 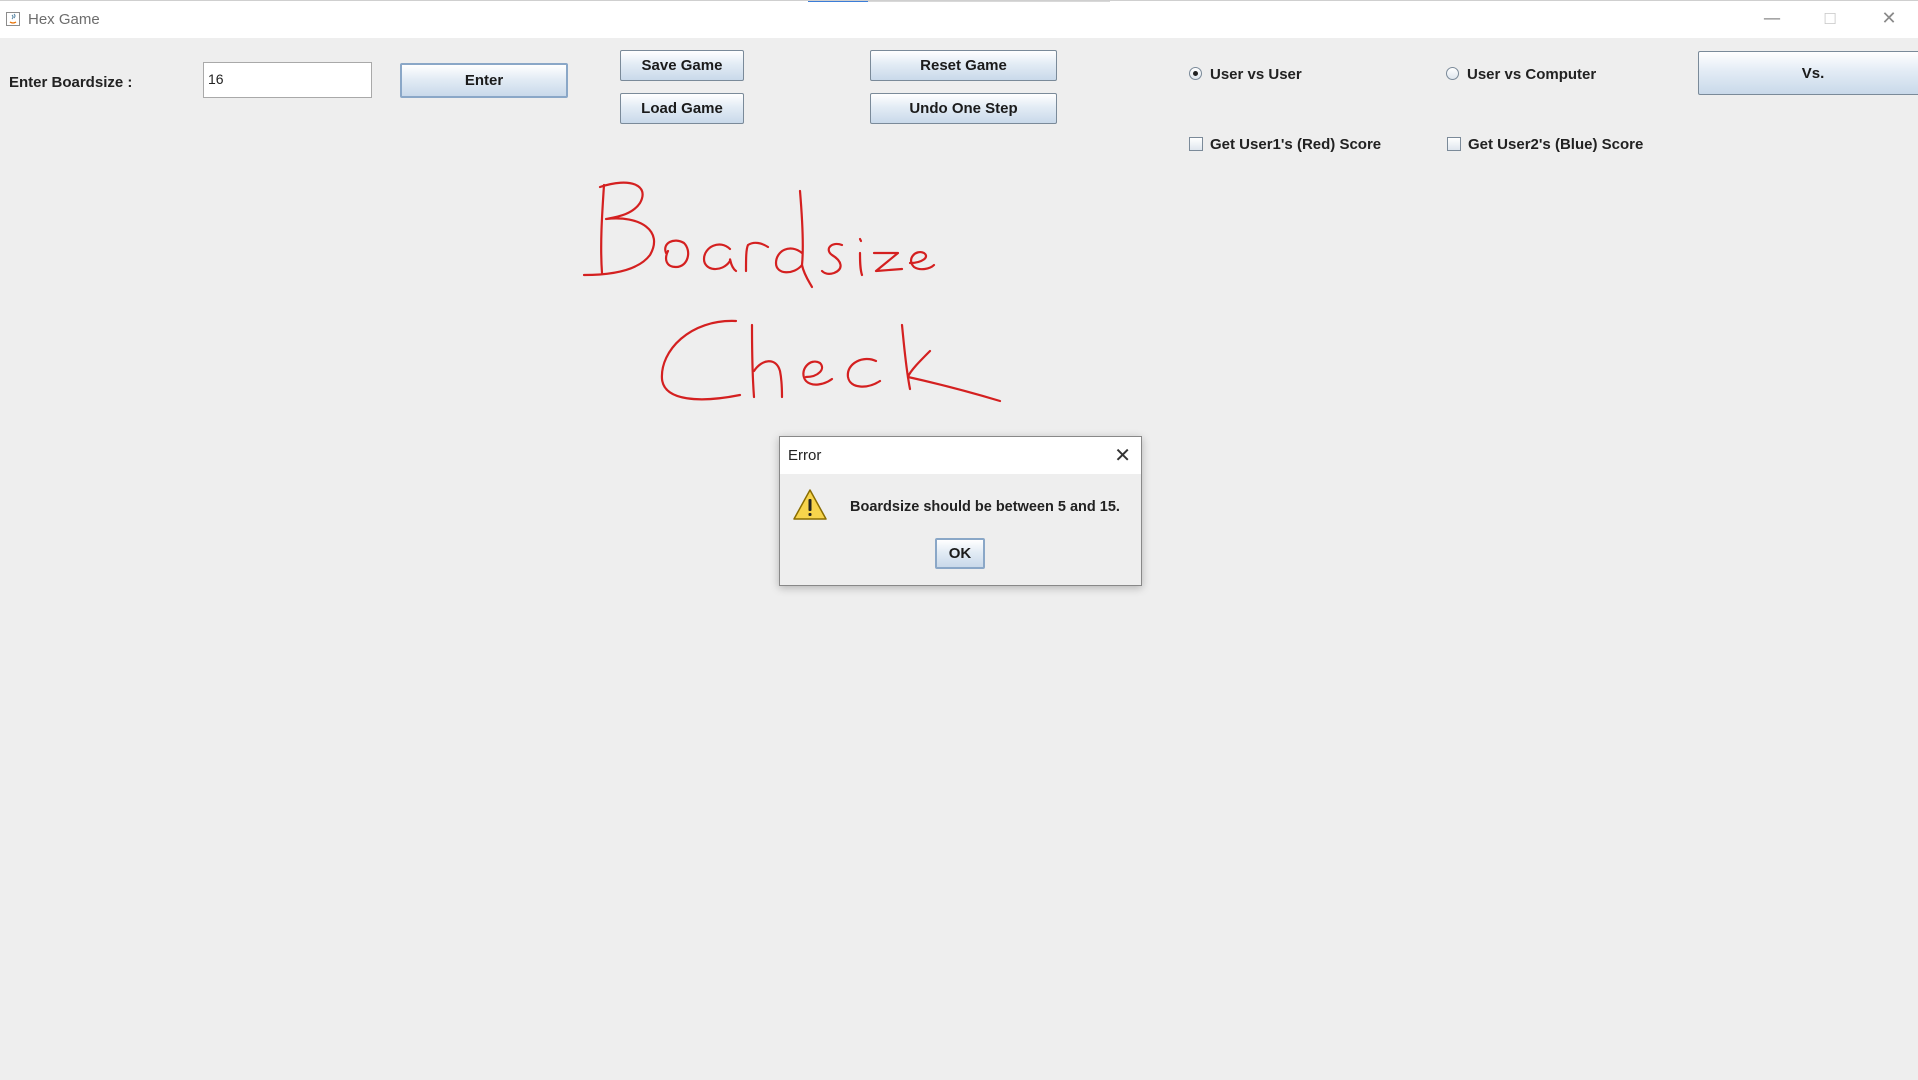 I want to click on boardsize-input: 16, so click(x=287, y=80).